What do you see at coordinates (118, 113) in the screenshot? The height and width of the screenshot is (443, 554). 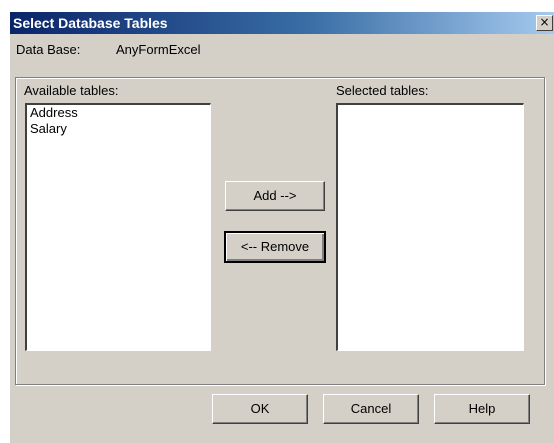 I see `list-item: Address` at bounding box center [118, 113].